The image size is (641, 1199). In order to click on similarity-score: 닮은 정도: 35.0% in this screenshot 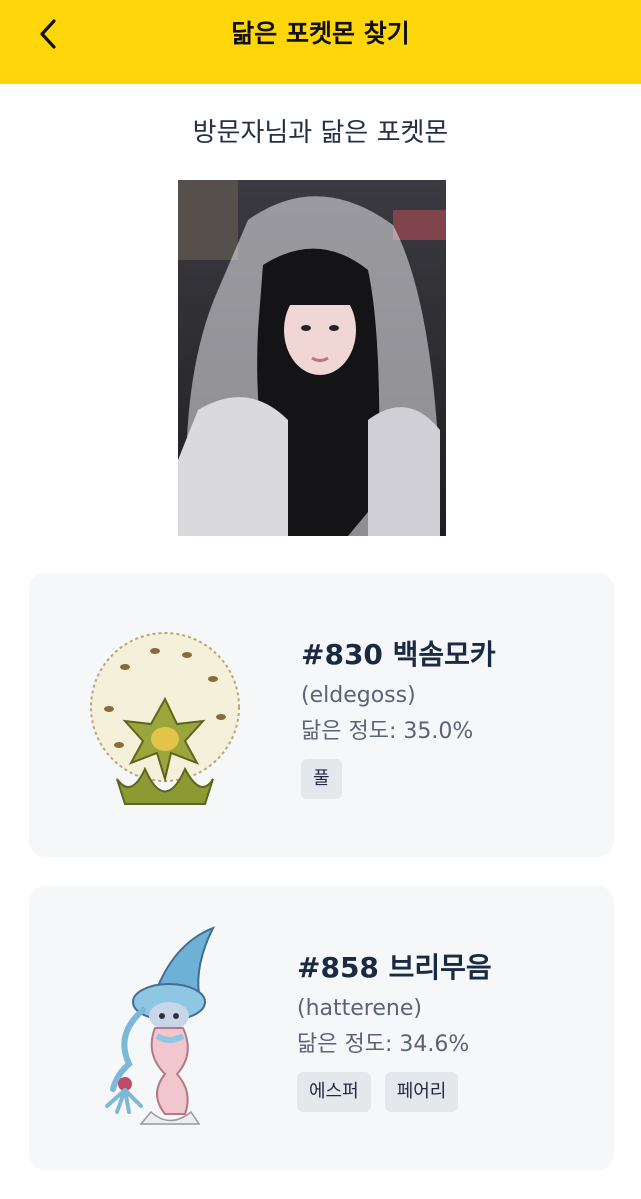, I will do `click(387, 731)`.